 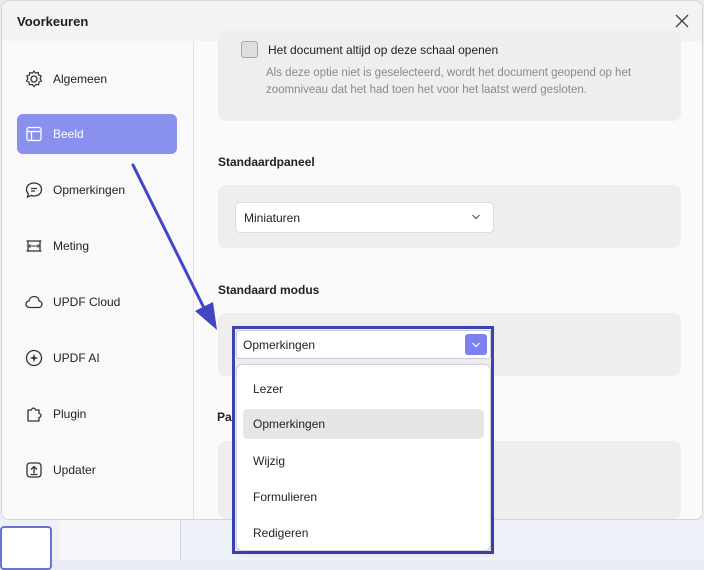 I want to click on option-label: Opmerkingen, so click(x=289, y=424).